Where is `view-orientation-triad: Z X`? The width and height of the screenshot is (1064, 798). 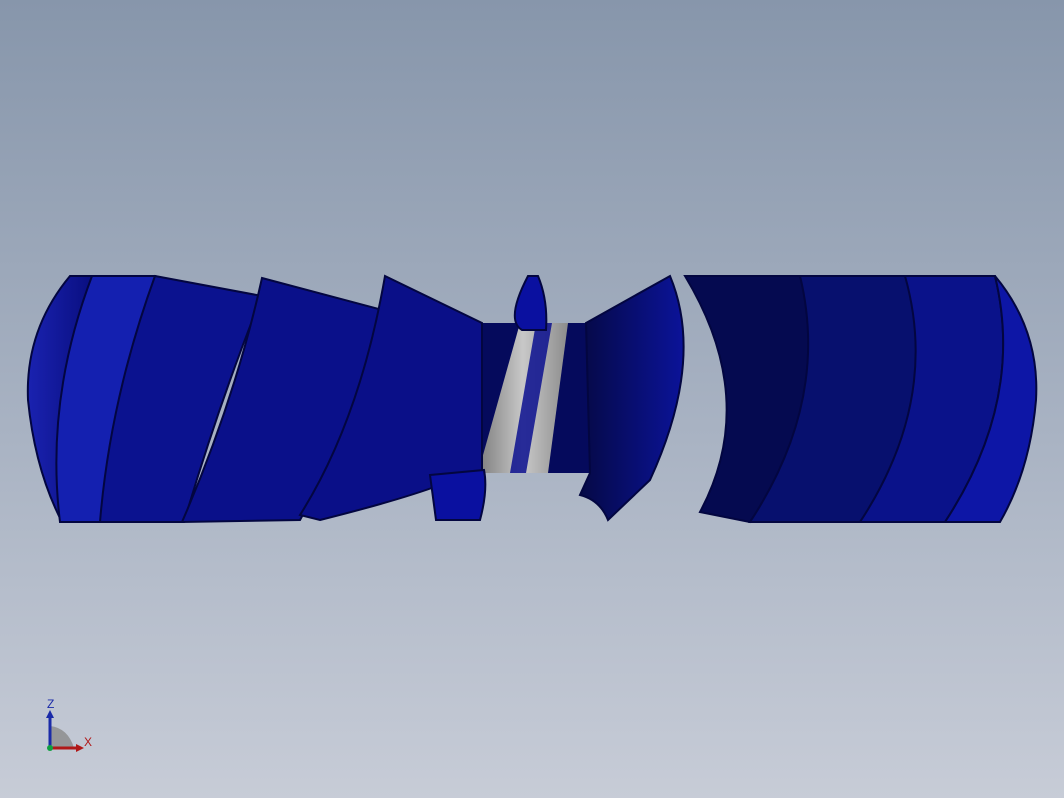 view-orientation-triad: Z X is located at coordinates (68, 726).